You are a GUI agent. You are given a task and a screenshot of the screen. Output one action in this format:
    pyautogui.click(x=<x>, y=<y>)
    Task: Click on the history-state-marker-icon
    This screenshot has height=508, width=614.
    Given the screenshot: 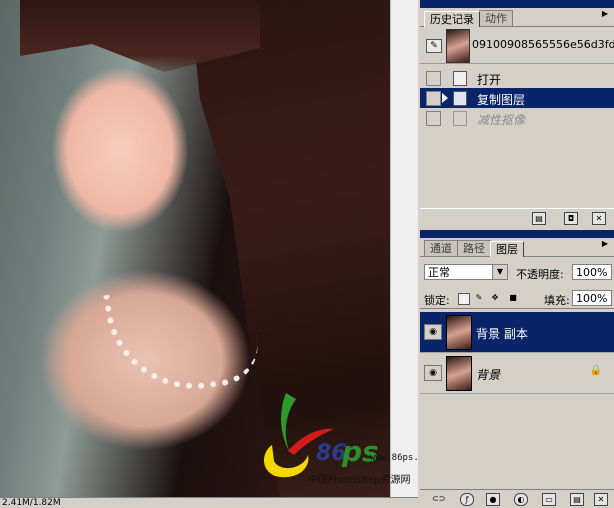 What is the action you would take?
    pyautogui.click(x=445, y=98)
    